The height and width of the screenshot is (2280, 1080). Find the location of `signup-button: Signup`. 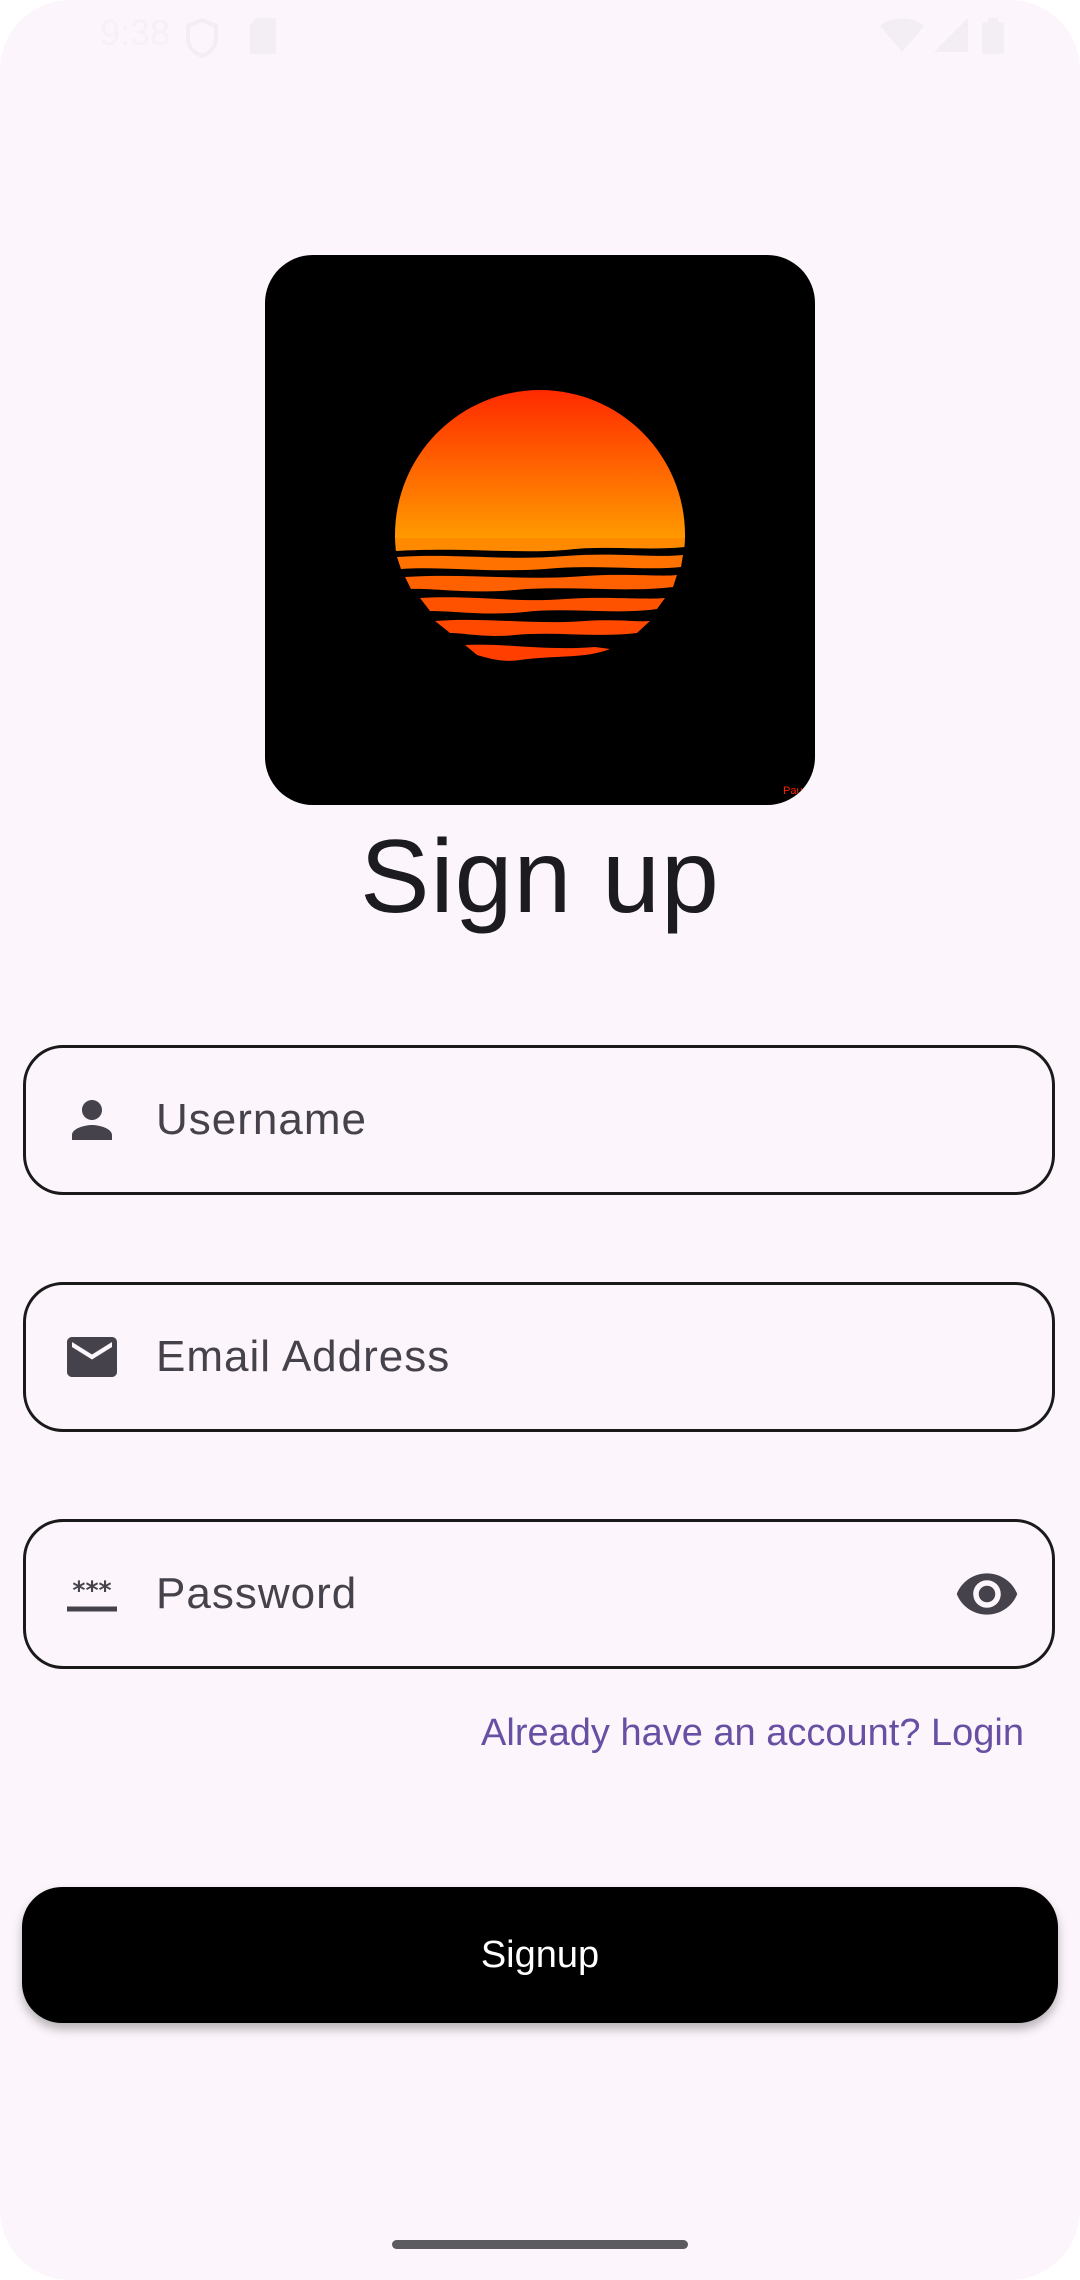

signup-button: Signup is located at coordinates (540, 1955).